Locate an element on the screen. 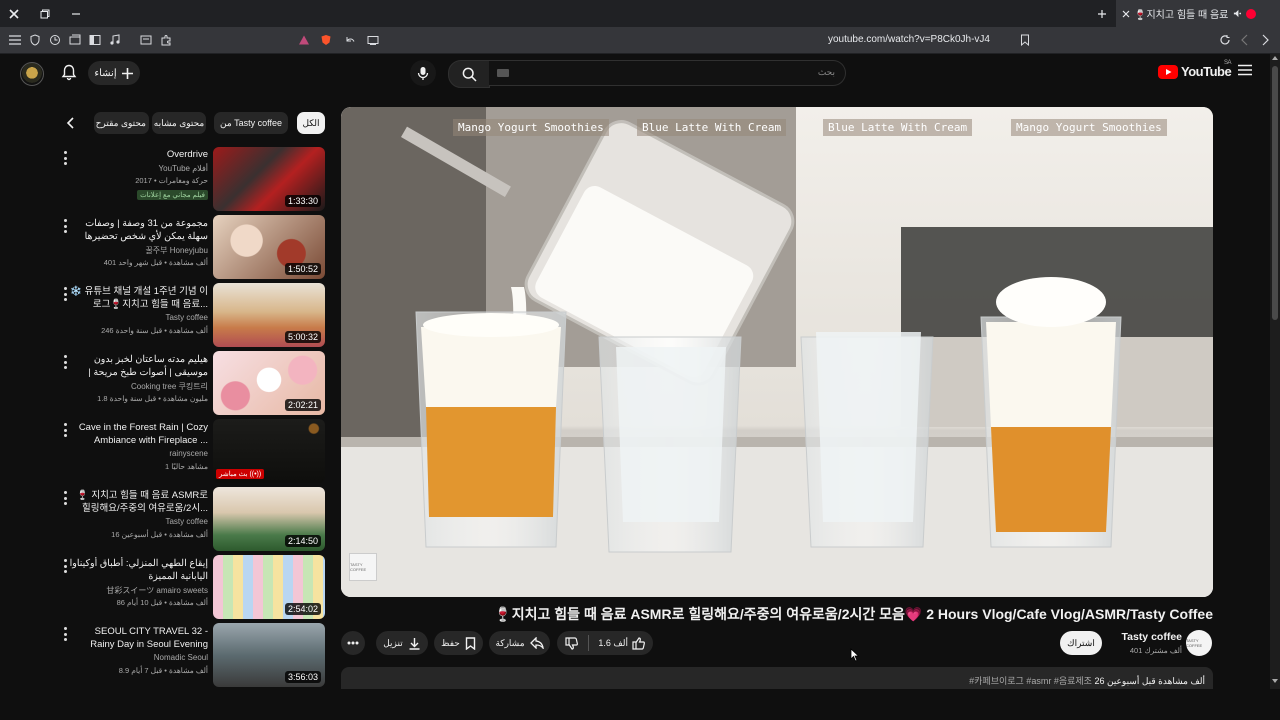  vpn-triangle-icon is located at coordinates (304, 40).